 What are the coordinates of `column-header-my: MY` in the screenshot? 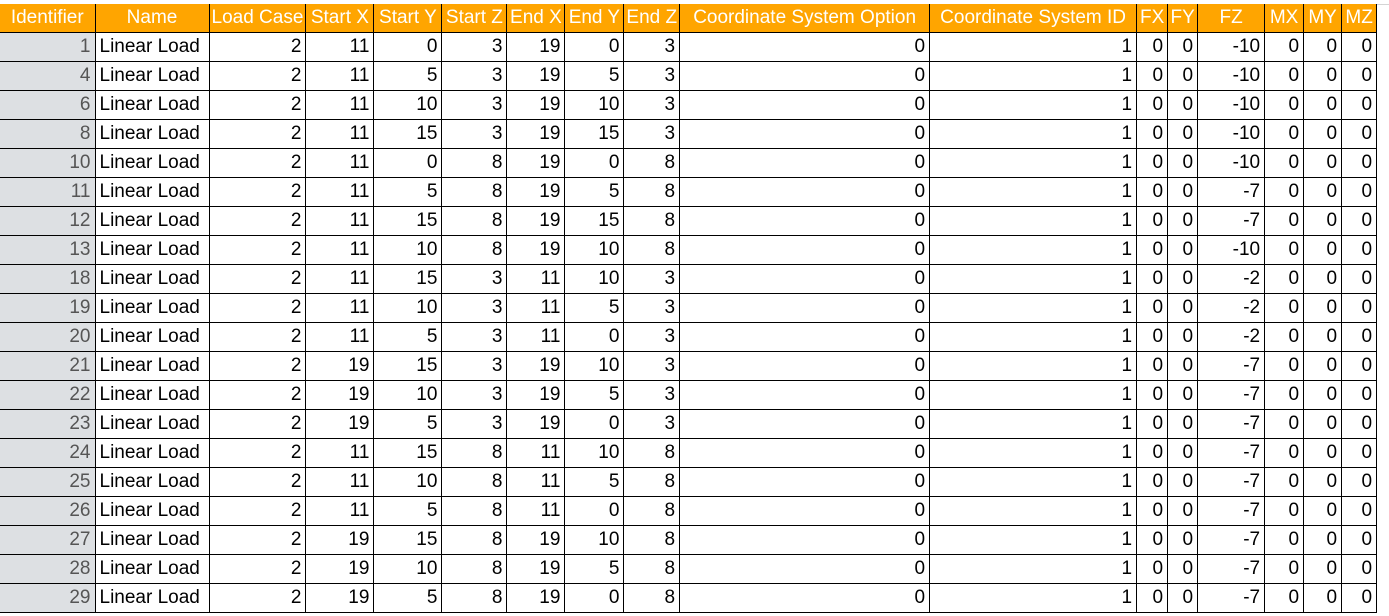 It's located at (1323, 18).